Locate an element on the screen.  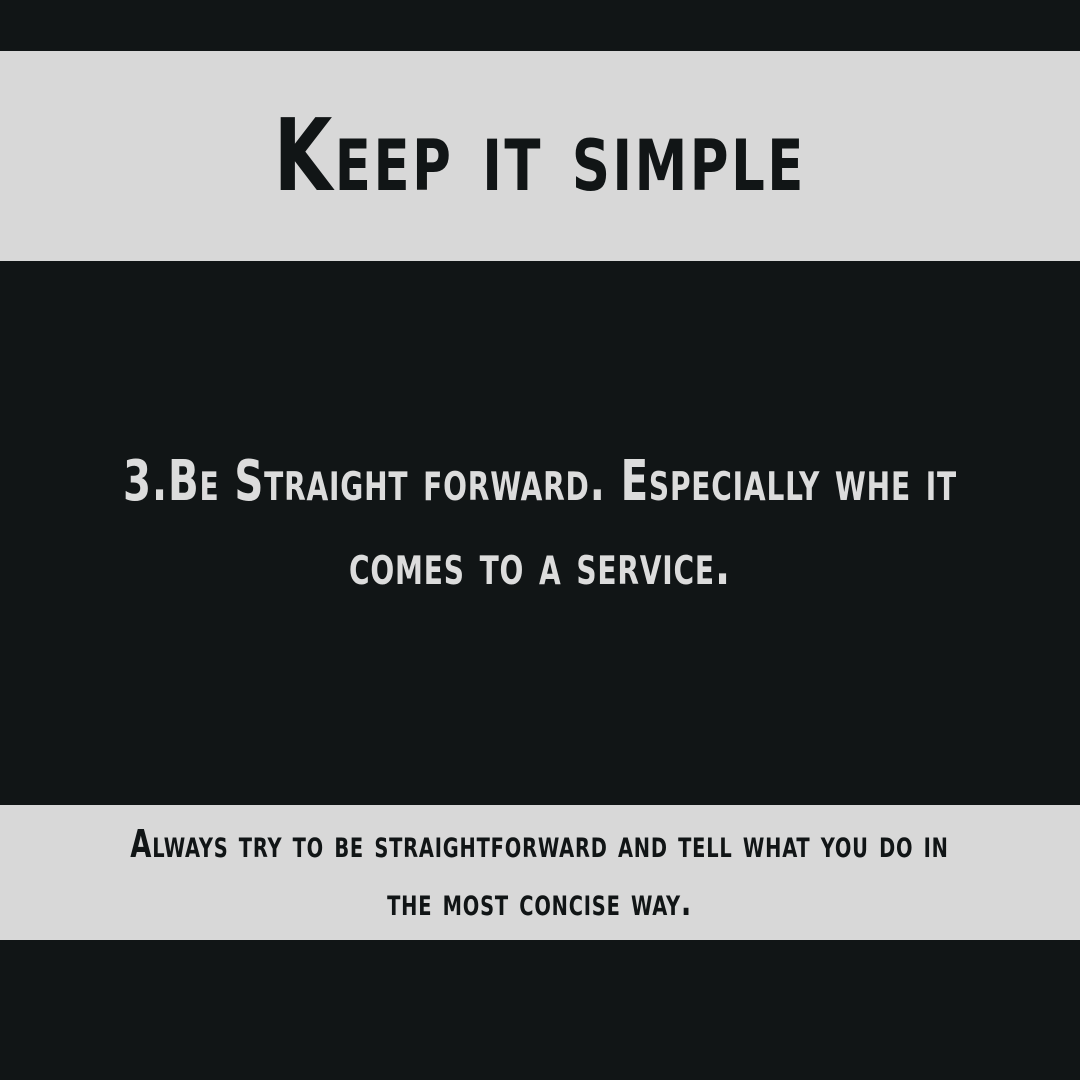
slide-title: Keep it simple is located at coordinates (540, 155).